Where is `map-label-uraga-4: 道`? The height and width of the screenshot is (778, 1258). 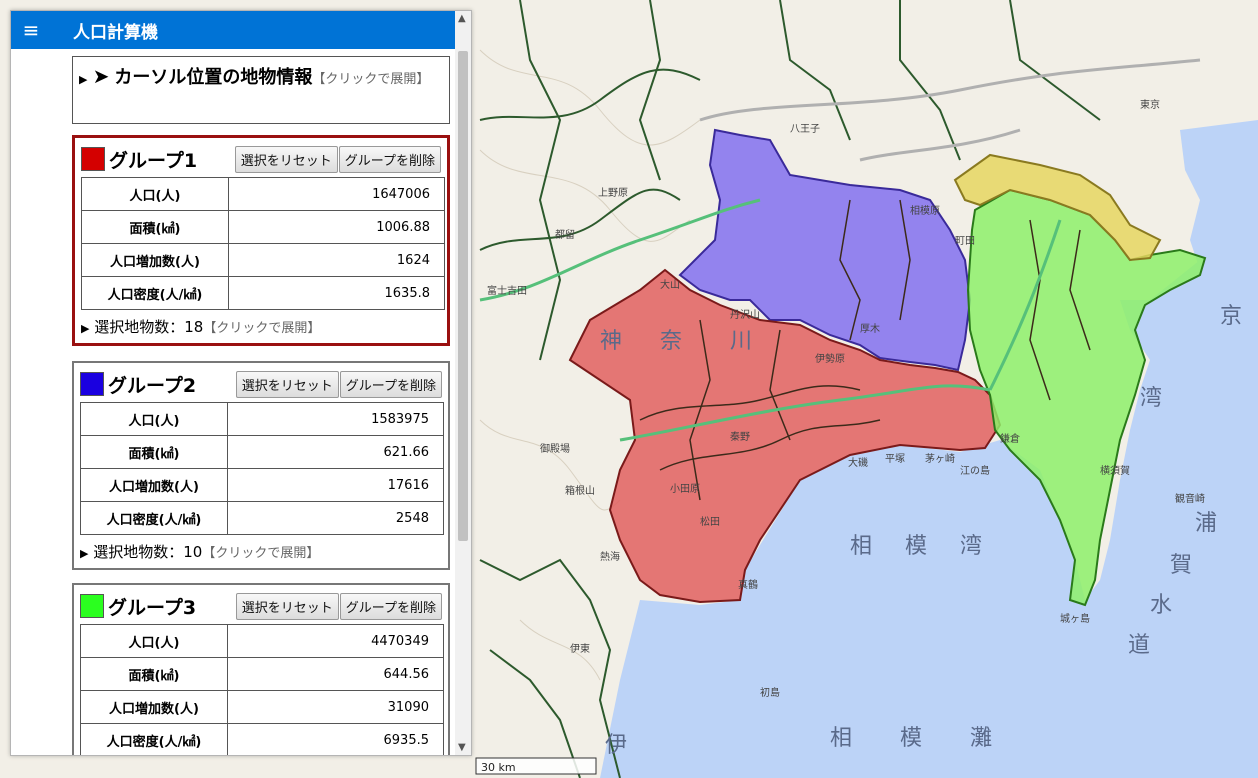 map-label-uraga-4: 道 is located at coordinates (1139, 645).